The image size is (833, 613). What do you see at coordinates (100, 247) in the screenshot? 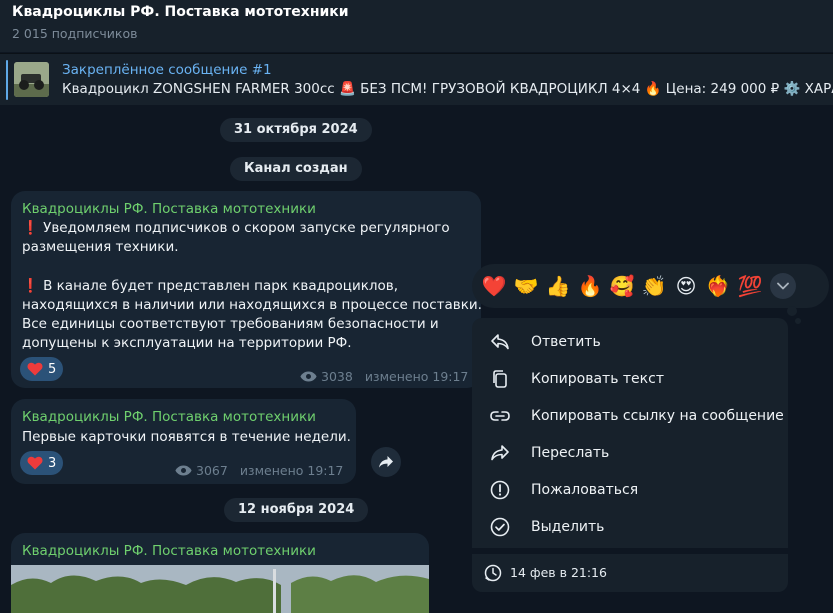
I see `message-line: размещения техники.` at bounding box center [100, 247].